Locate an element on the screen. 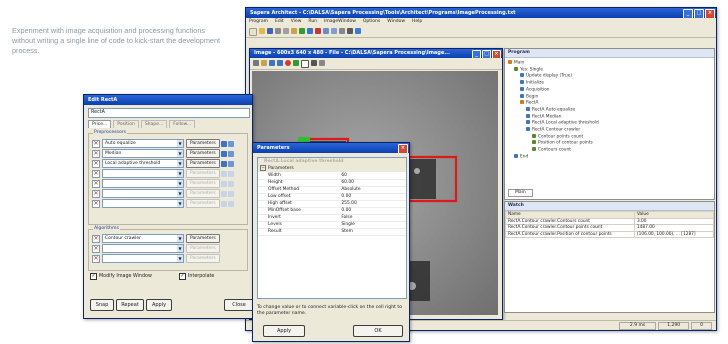  menu-edit: Edit is located at coordinates (279, 22).